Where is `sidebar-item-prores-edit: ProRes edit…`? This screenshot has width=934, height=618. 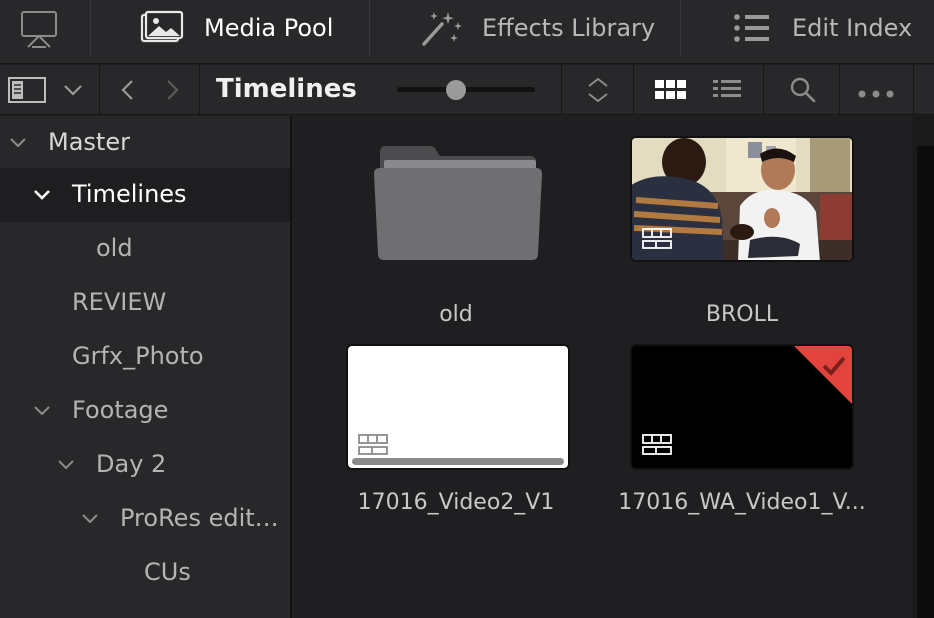
sidebar-item-prores-edit: ProRes edit… is located at coordinates (145, 519).